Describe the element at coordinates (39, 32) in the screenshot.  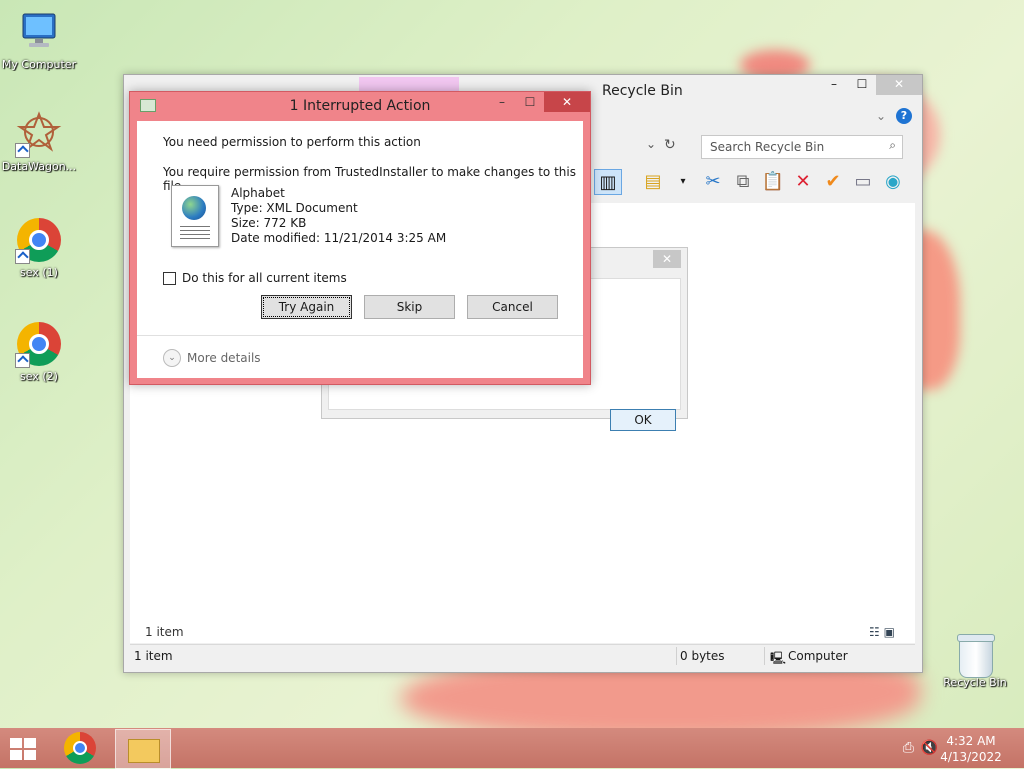
I see `computer-icon` at that location.